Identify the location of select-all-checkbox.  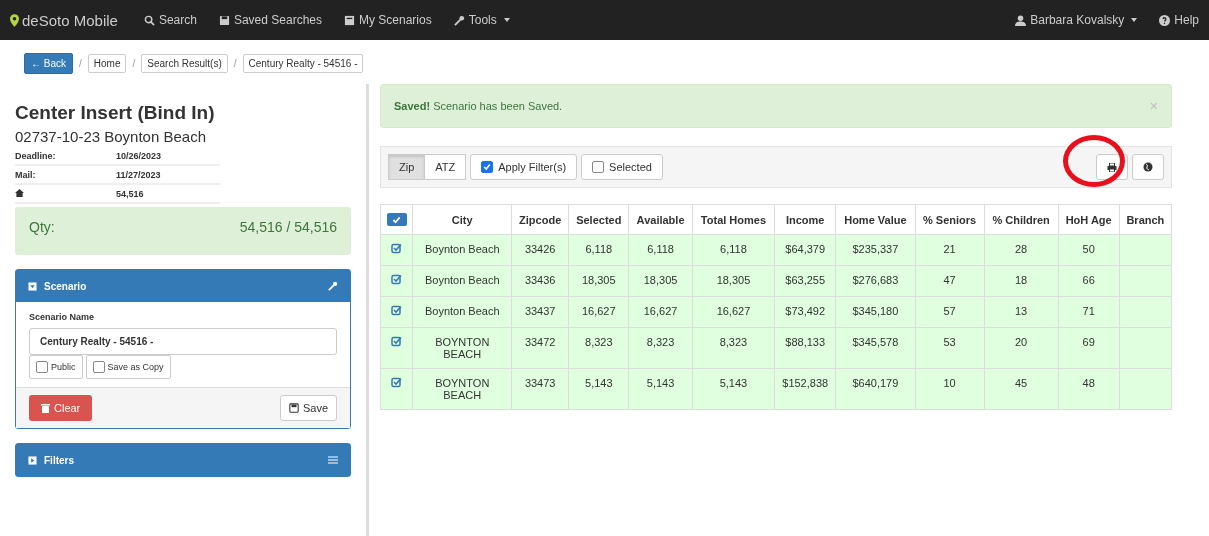
(396, 219).